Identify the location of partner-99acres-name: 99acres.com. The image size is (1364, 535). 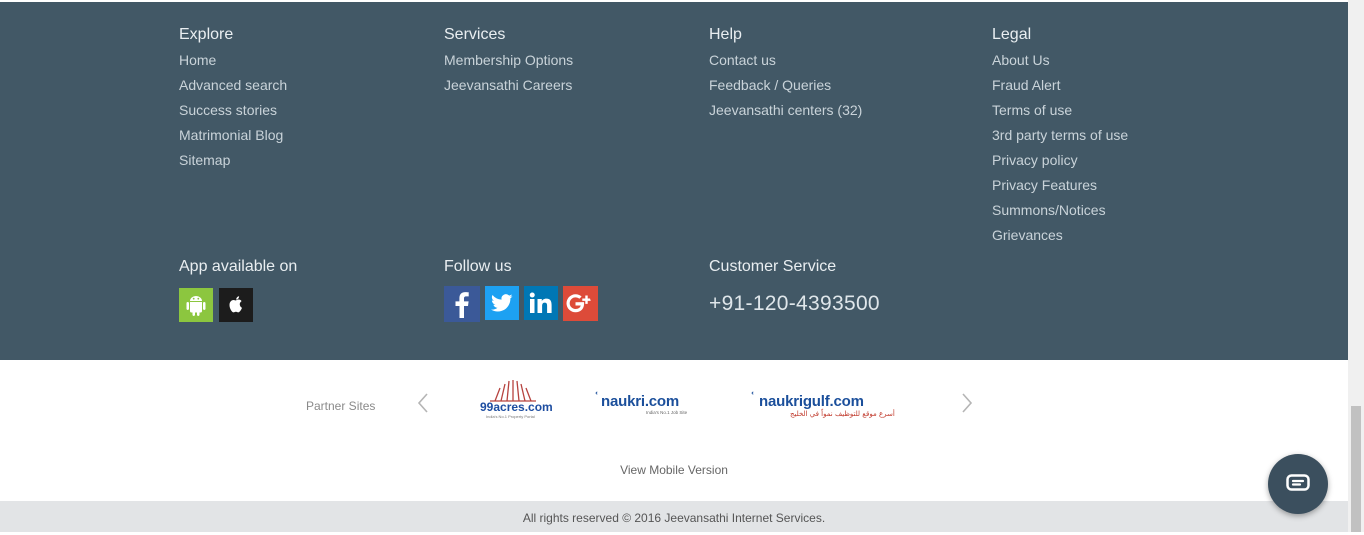
(516, 407).